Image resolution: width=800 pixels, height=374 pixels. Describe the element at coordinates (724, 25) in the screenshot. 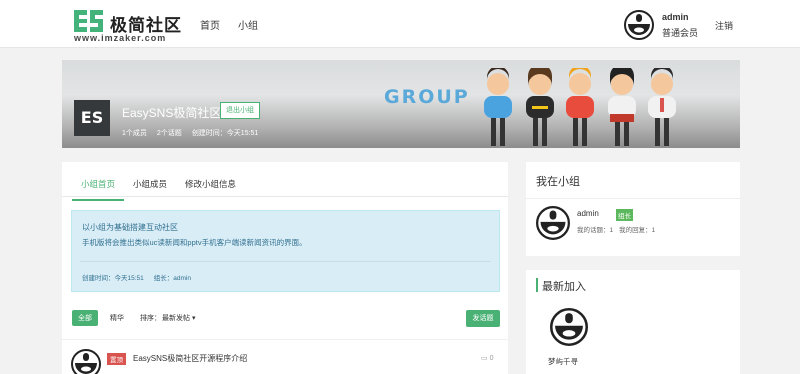

I see `logout-link: 注销` at that location.